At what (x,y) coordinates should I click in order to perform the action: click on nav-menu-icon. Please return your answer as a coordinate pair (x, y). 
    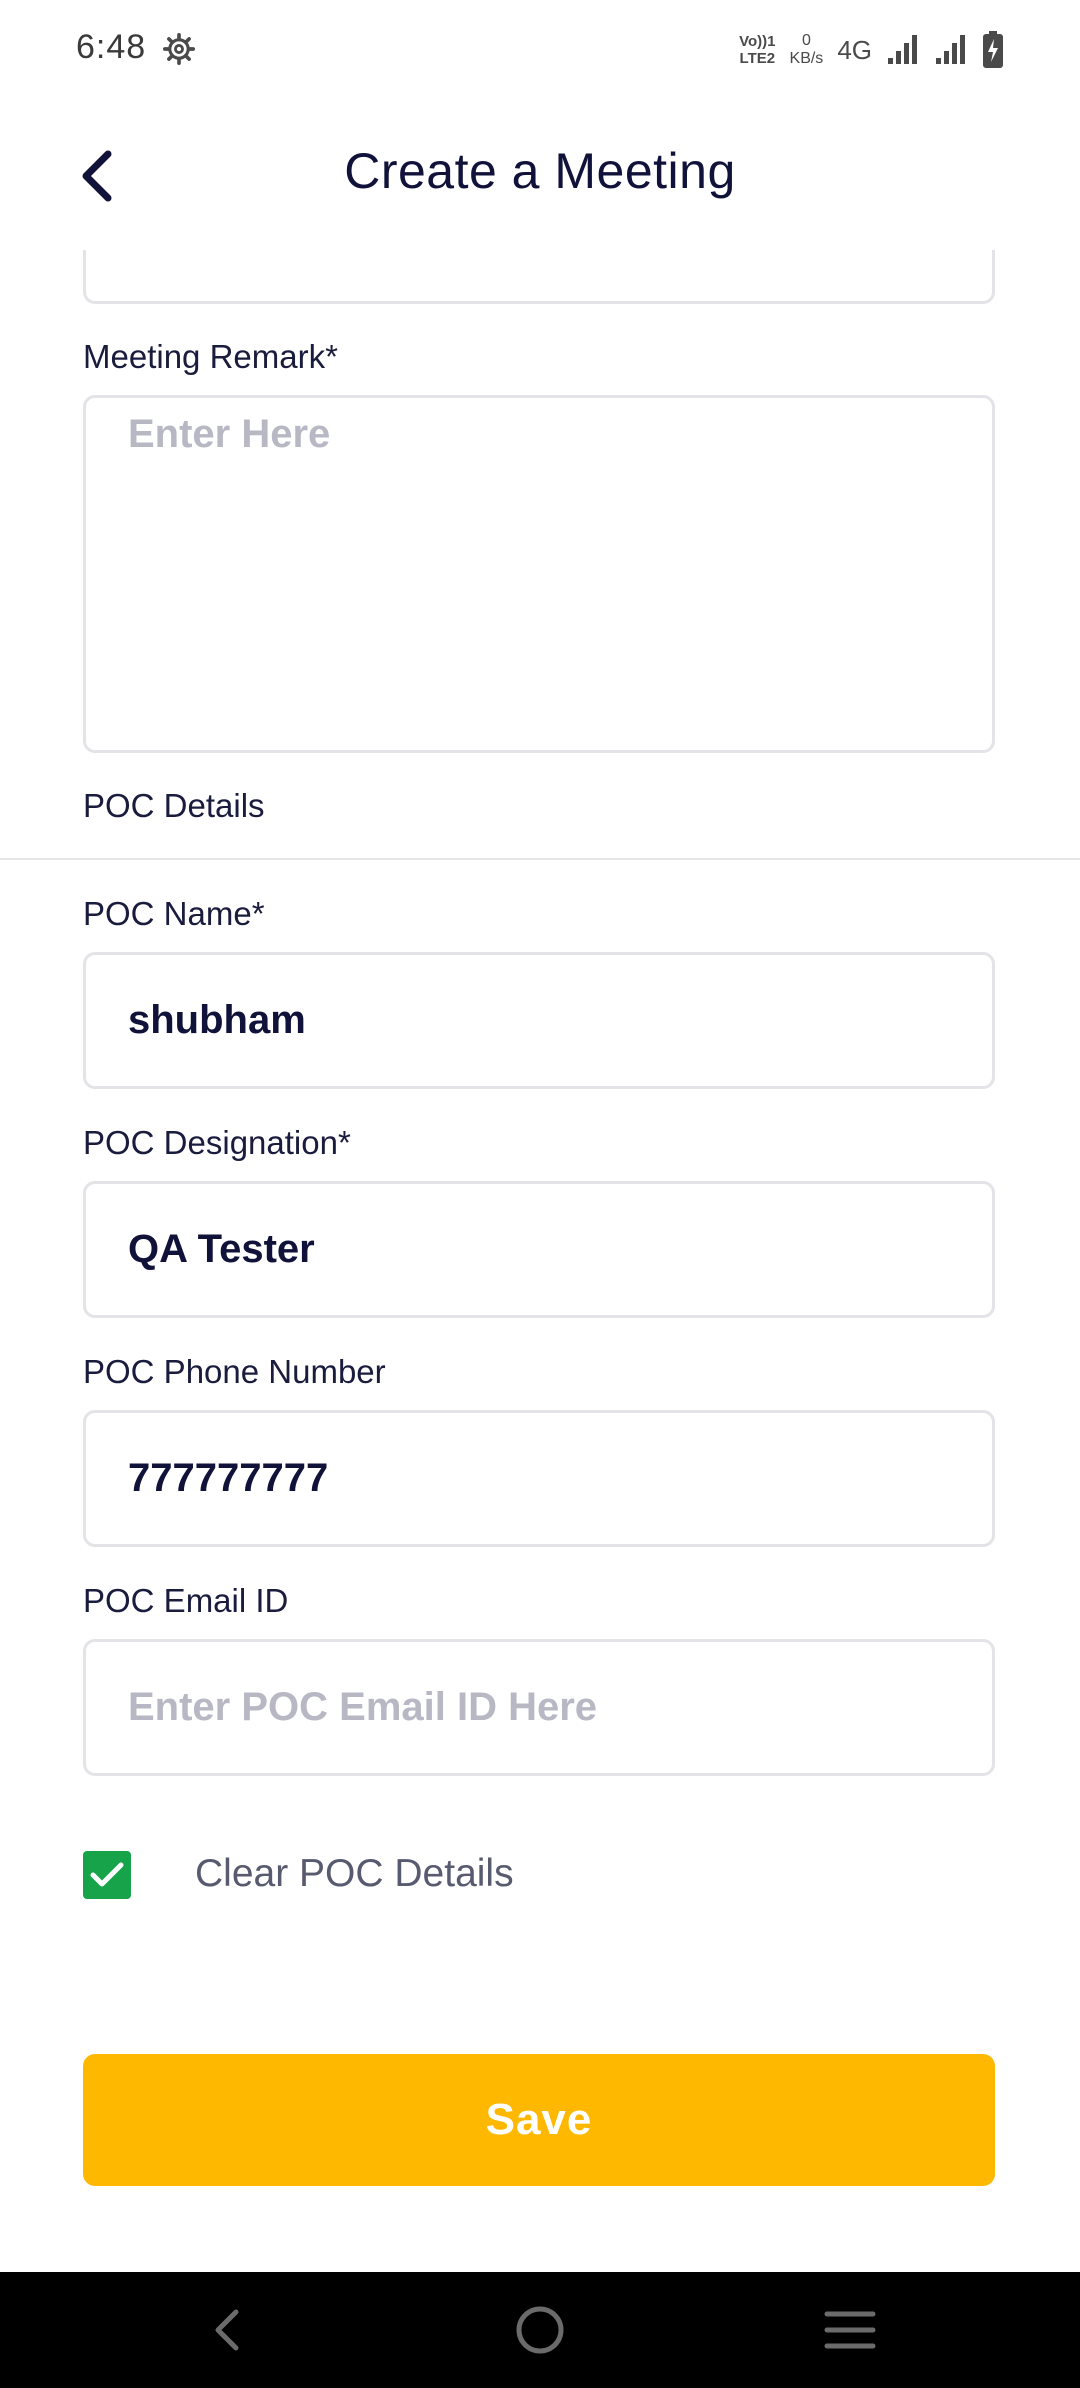
    Looking at the image, I should click on (850, 2330).